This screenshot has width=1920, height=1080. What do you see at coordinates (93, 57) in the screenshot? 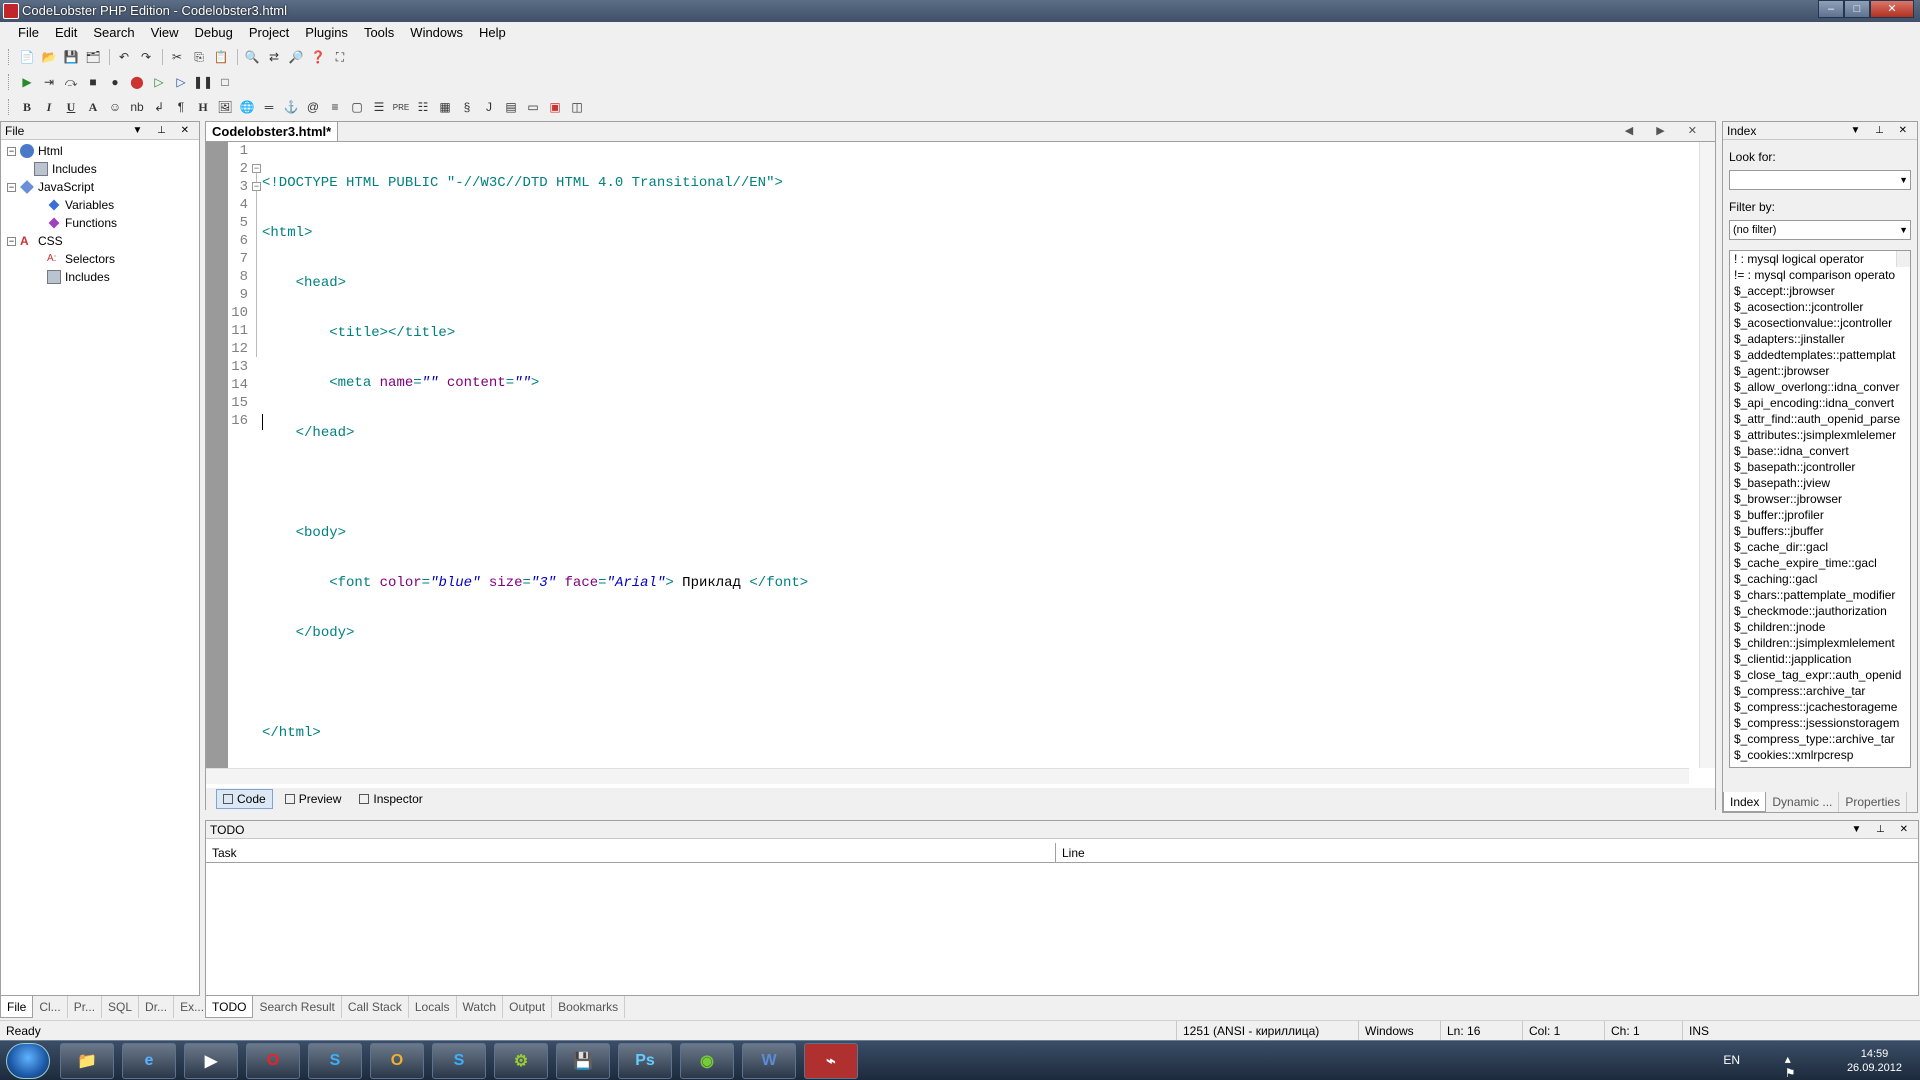
I see `save-all-icon: 🗂` at bounding box center [93, 57].